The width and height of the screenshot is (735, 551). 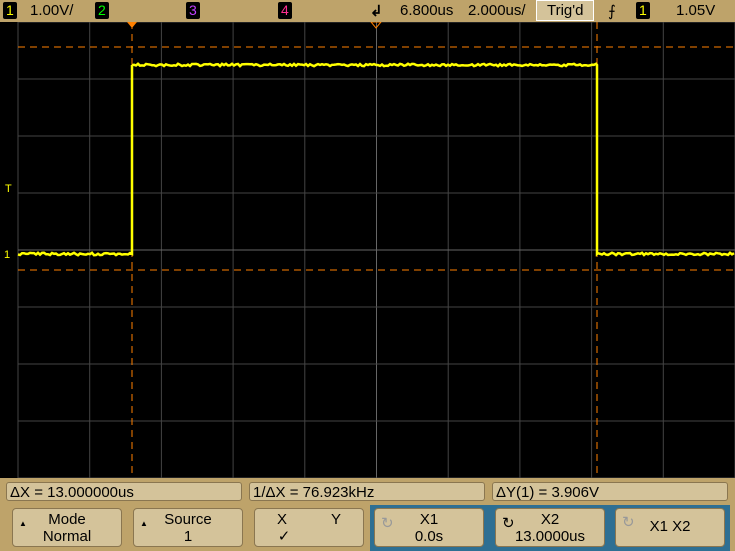 What do you see at coordinates (10, 10) in the screenshot?
I see `ch1-button: 1` at bounding box center [10, 10].